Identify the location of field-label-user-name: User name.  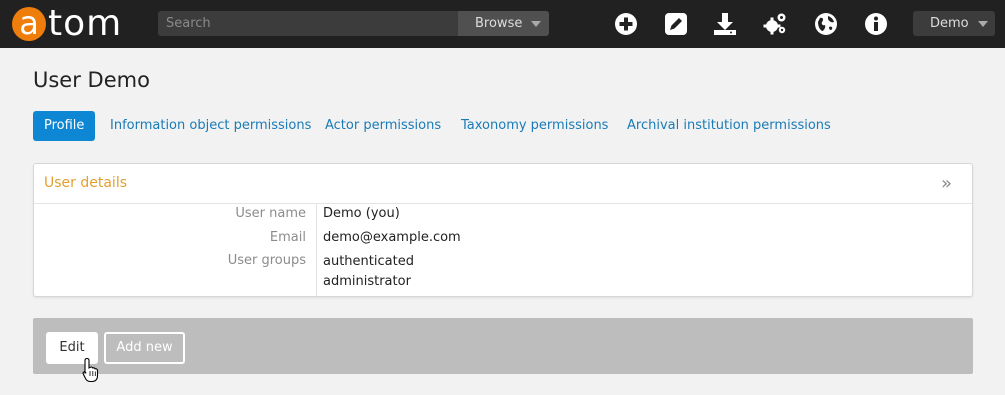
(270, 213).